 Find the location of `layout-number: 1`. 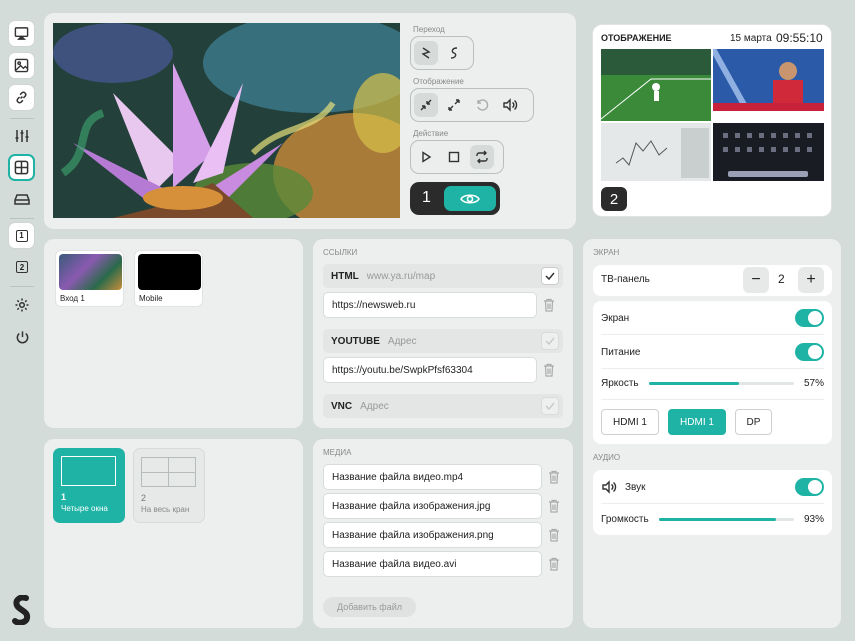

layout-number: 1 is located at coordinates (64, 497).